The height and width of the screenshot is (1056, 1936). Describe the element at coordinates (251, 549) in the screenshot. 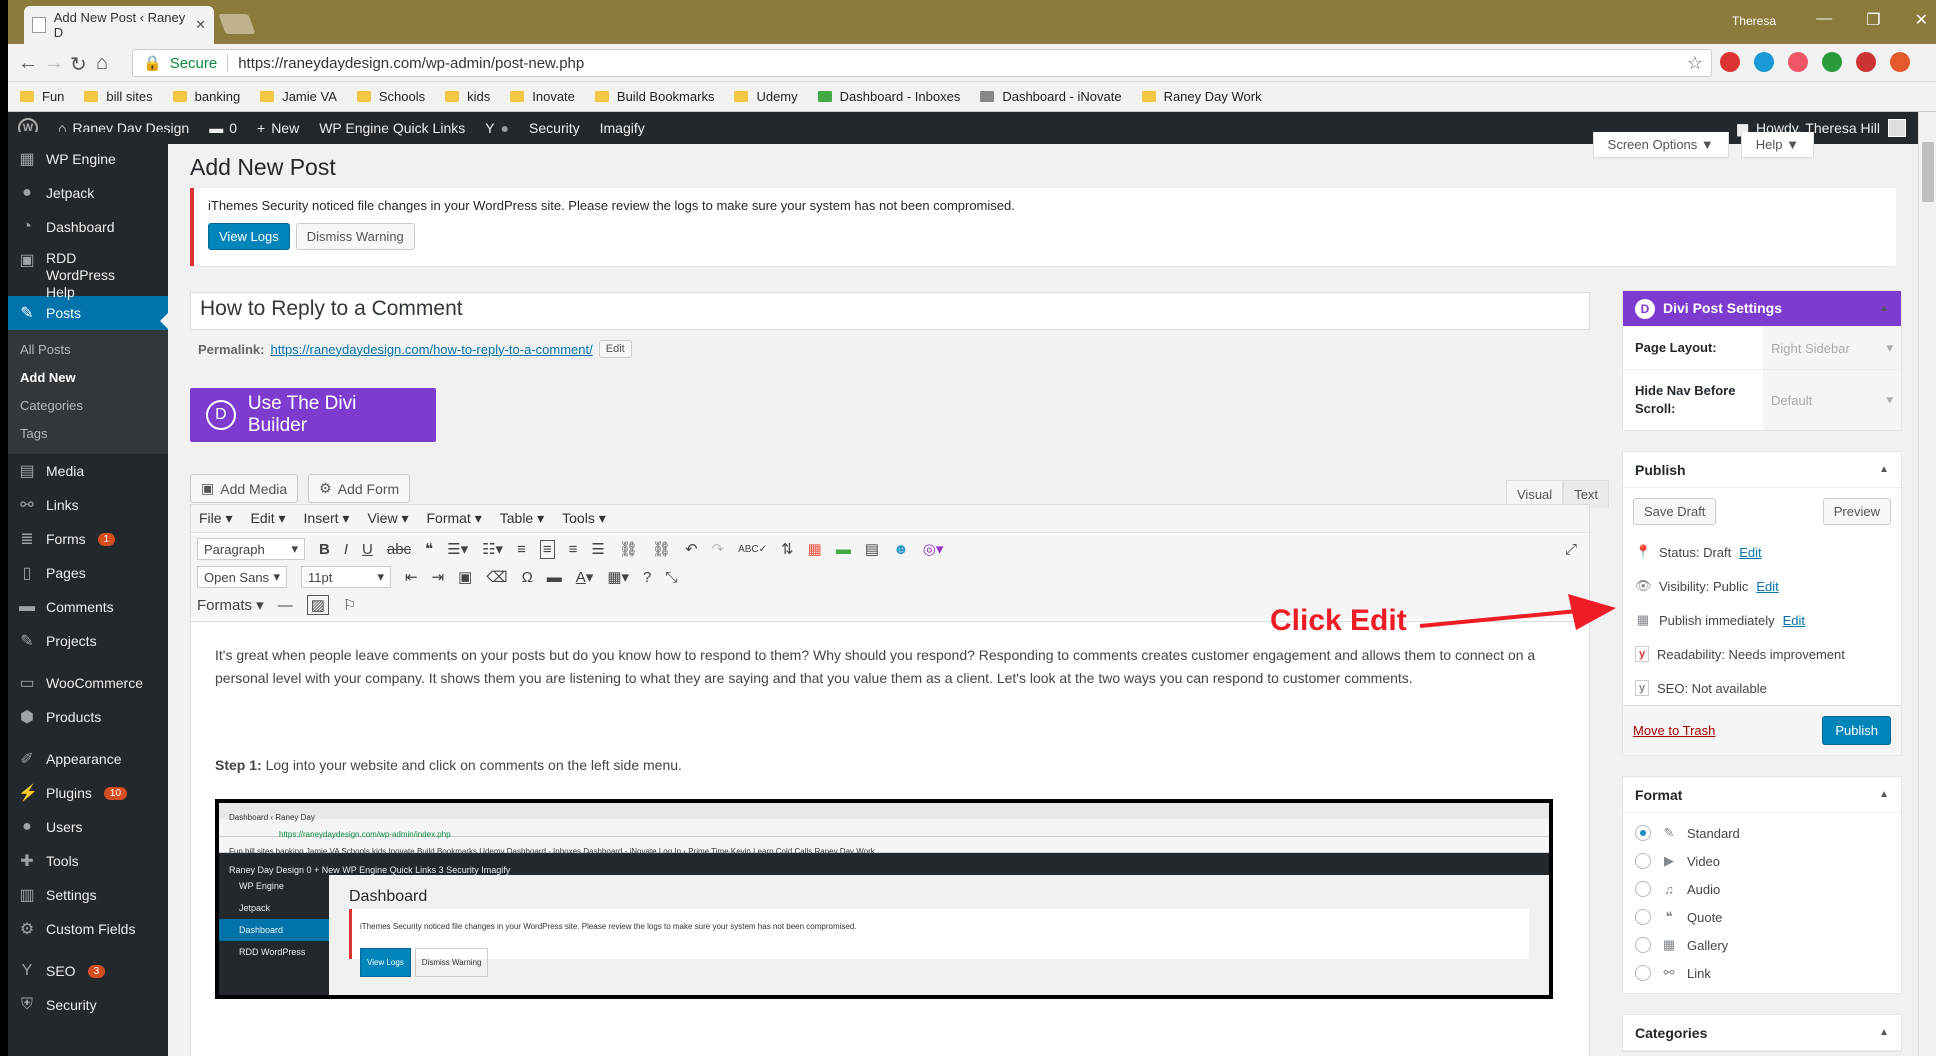

I see `block-format-select: Paragraph ▾` at that location.